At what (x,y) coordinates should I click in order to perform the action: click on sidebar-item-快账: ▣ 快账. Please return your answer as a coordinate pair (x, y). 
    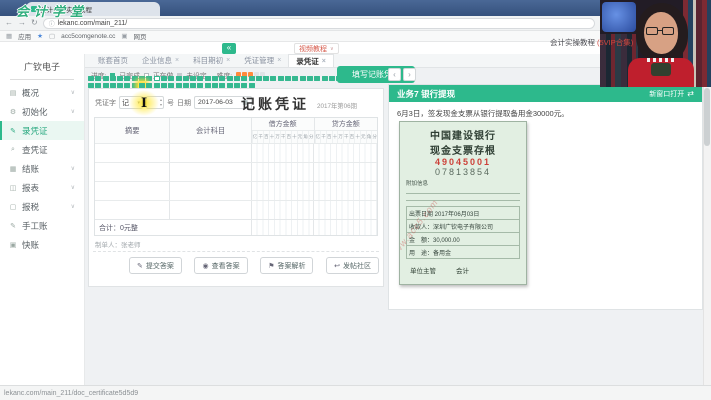
    Looking at the image, I should click on (42, 244).